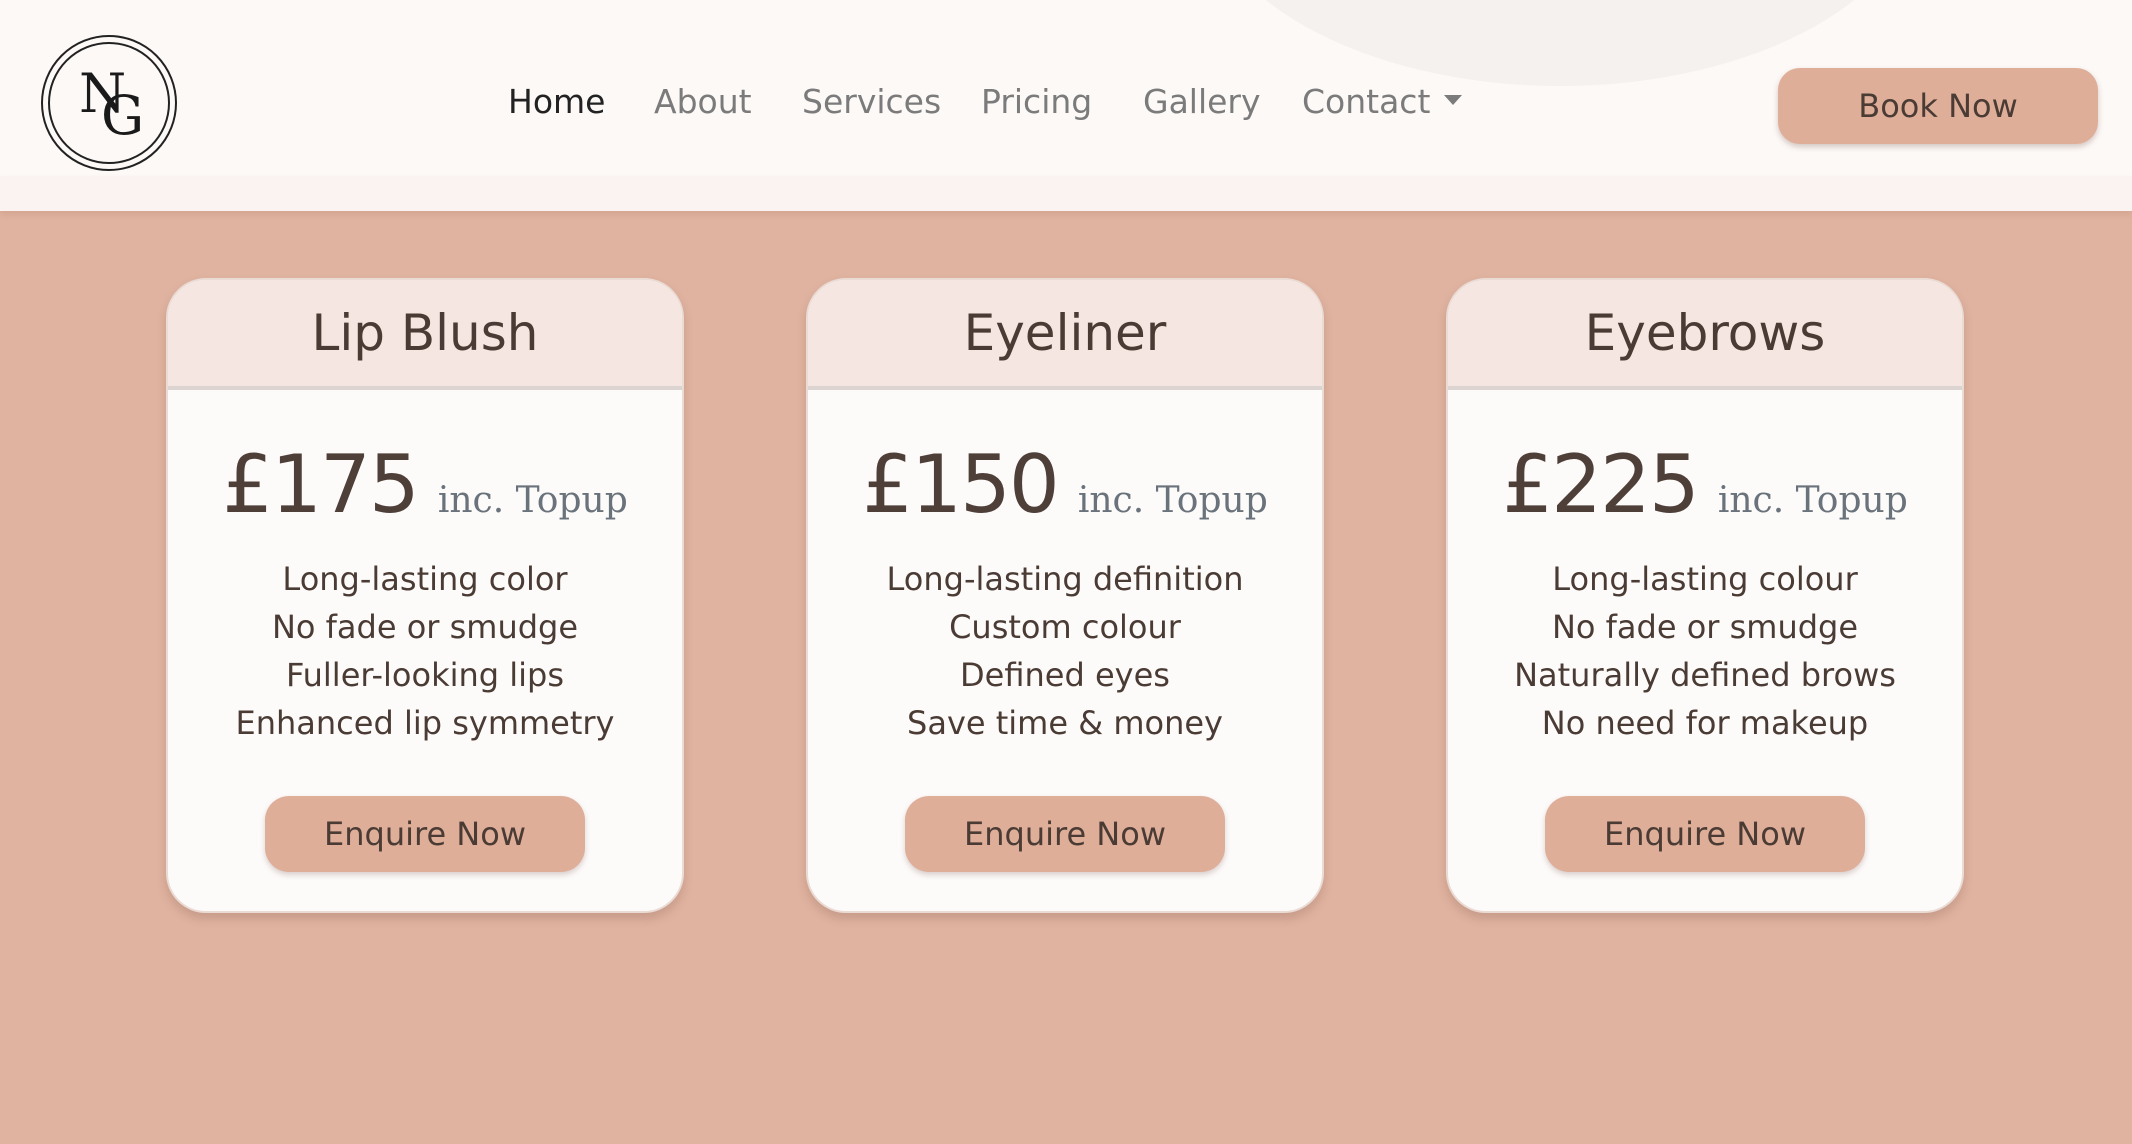 This screenshot has height=1144, width=2132. I want to click on feature-item: Defined eyes, so click(1065, 675).